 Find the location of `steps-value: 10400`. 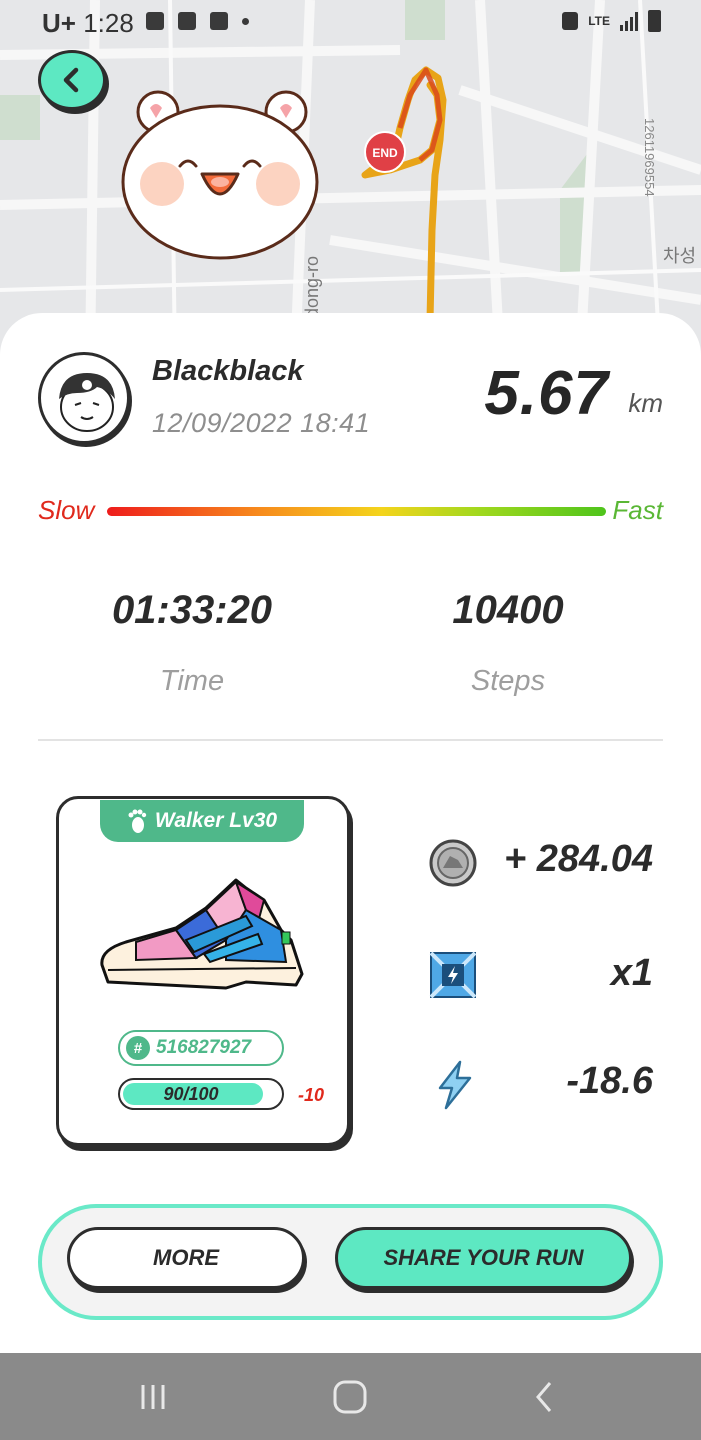

steps-value: 10400 is located at coordinates (508, 610).